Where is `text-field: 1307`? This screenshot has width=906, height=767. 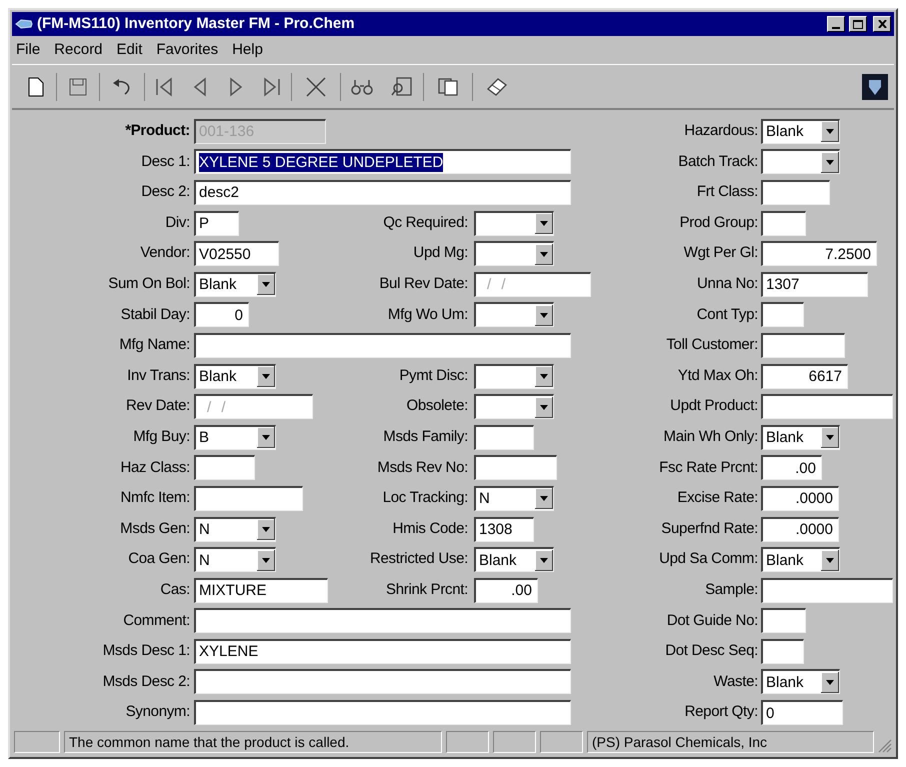 text-field: 1307 is located at coordinates (814, 284).